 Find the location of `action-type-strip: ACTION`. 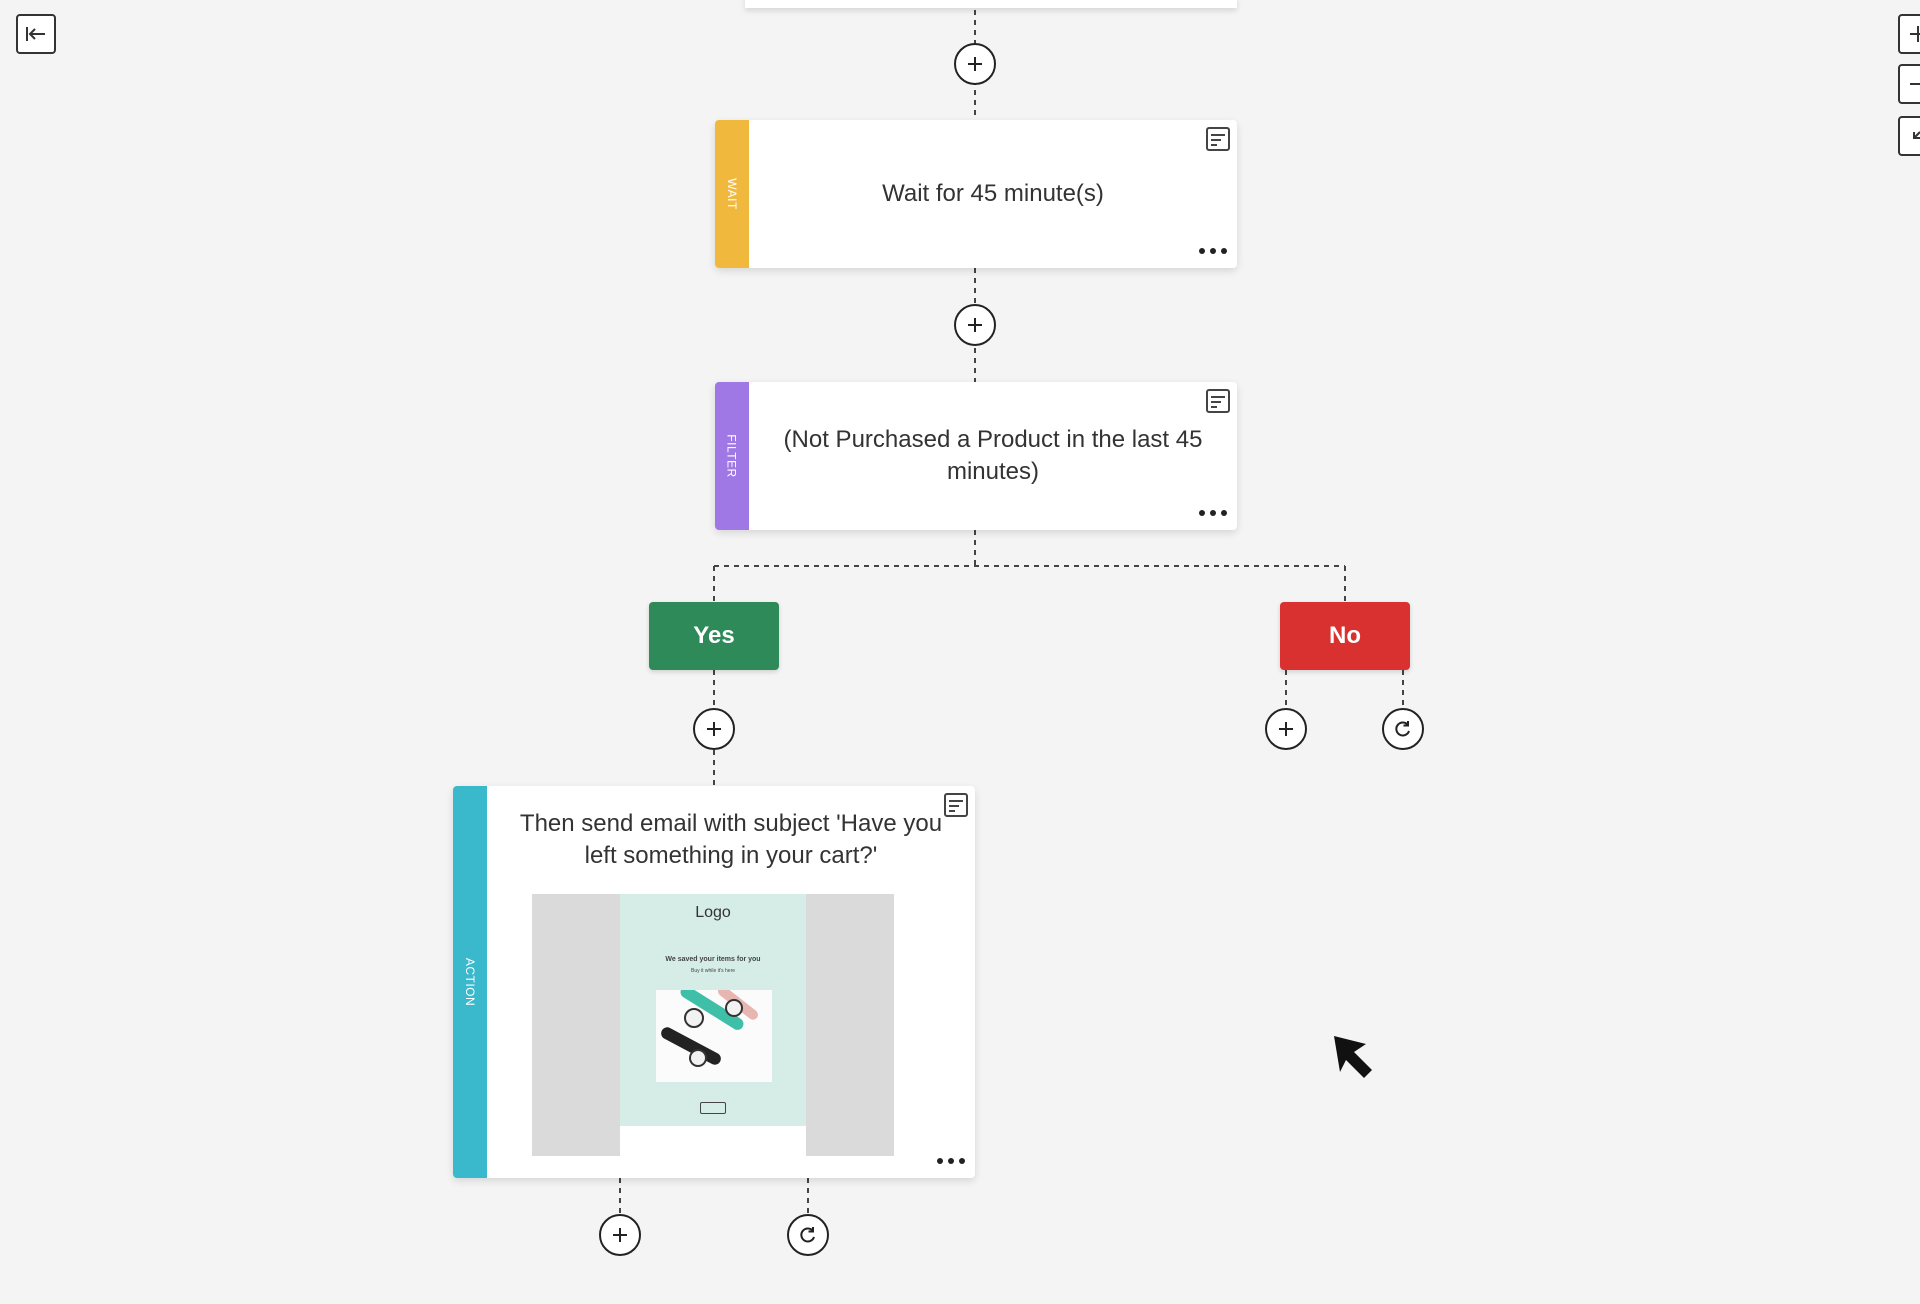

action-type-strip: ACTION is located at coordinates (470, 982).